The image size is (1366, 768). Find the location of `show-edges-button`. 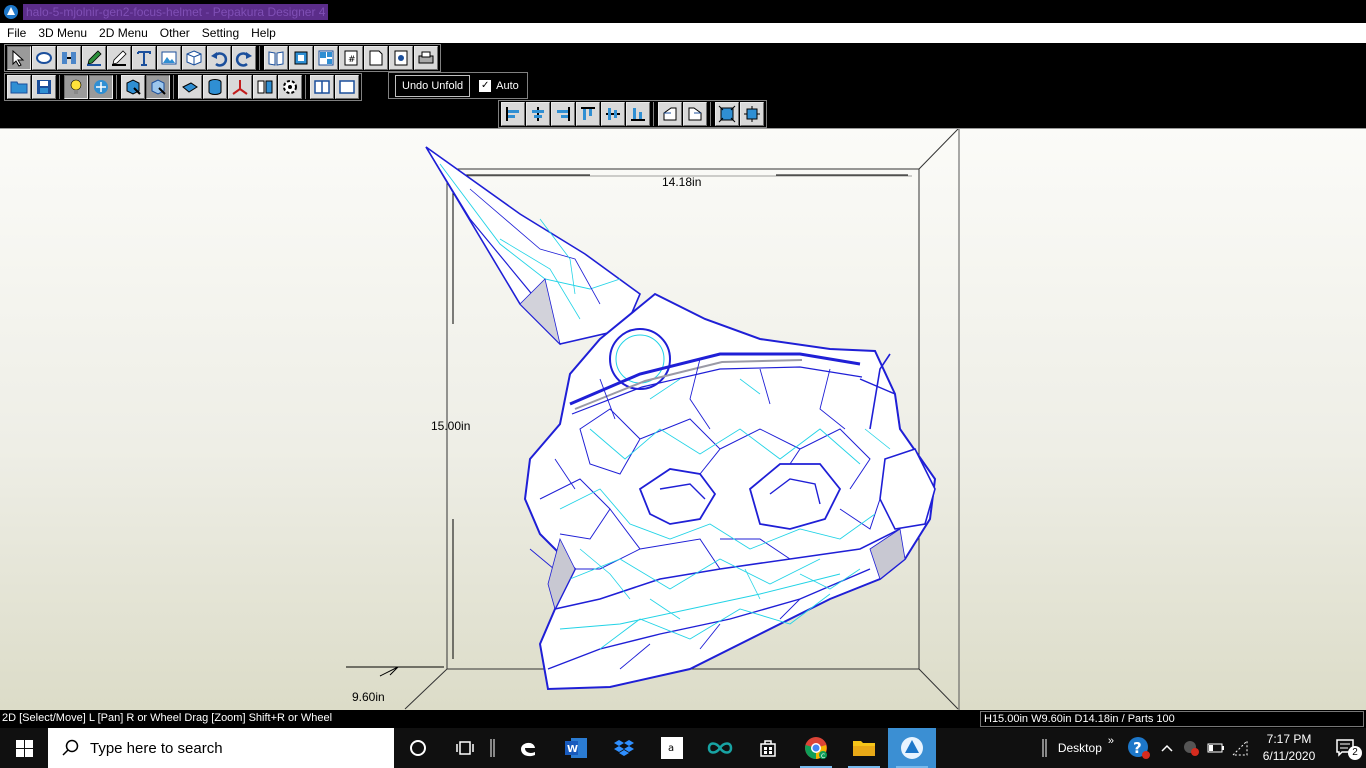

show-edges-button is located at coordinates (158, 87).